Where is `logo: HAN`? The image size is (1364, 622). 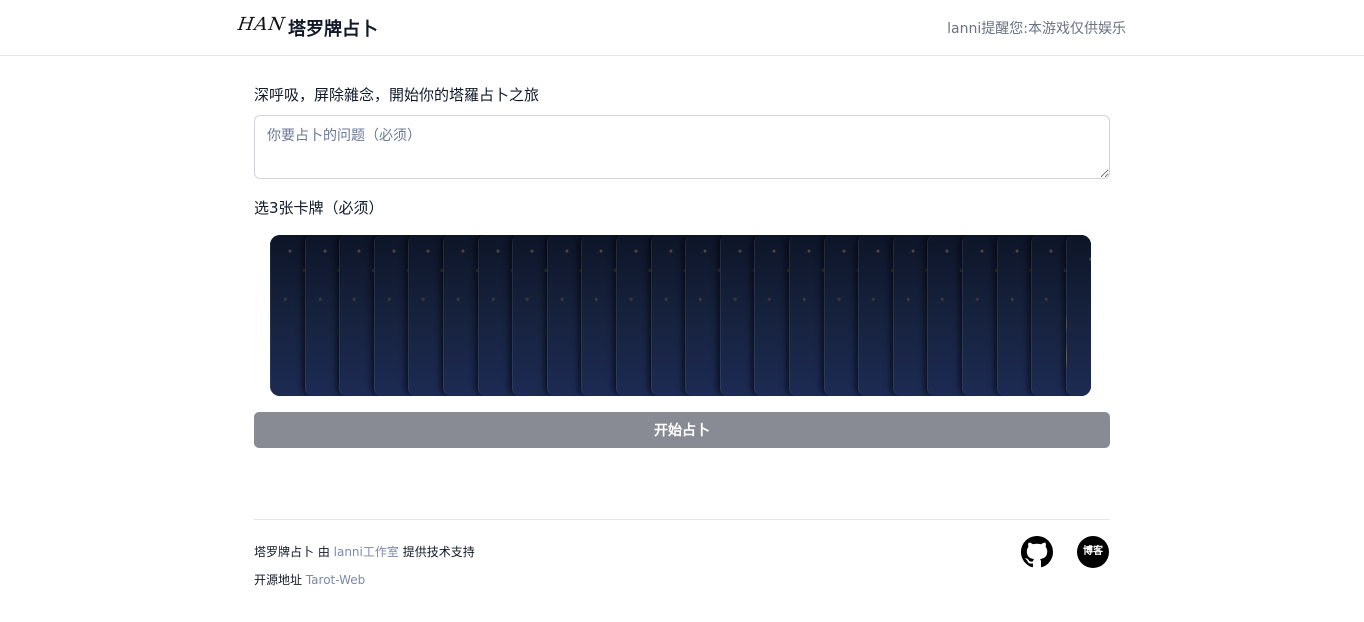 logo: HAN is located at coordinates (262, 24).